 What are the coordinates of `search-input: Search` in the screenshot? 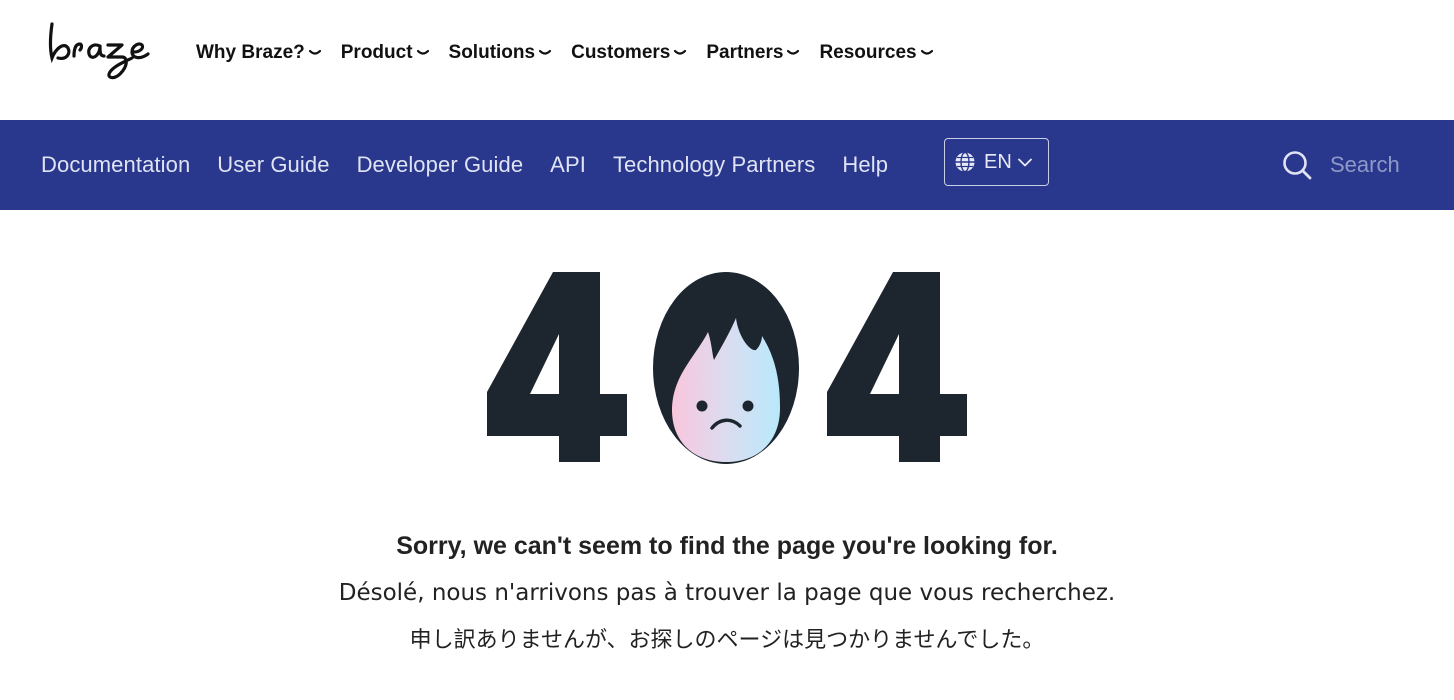 It's located at (1365, 165).